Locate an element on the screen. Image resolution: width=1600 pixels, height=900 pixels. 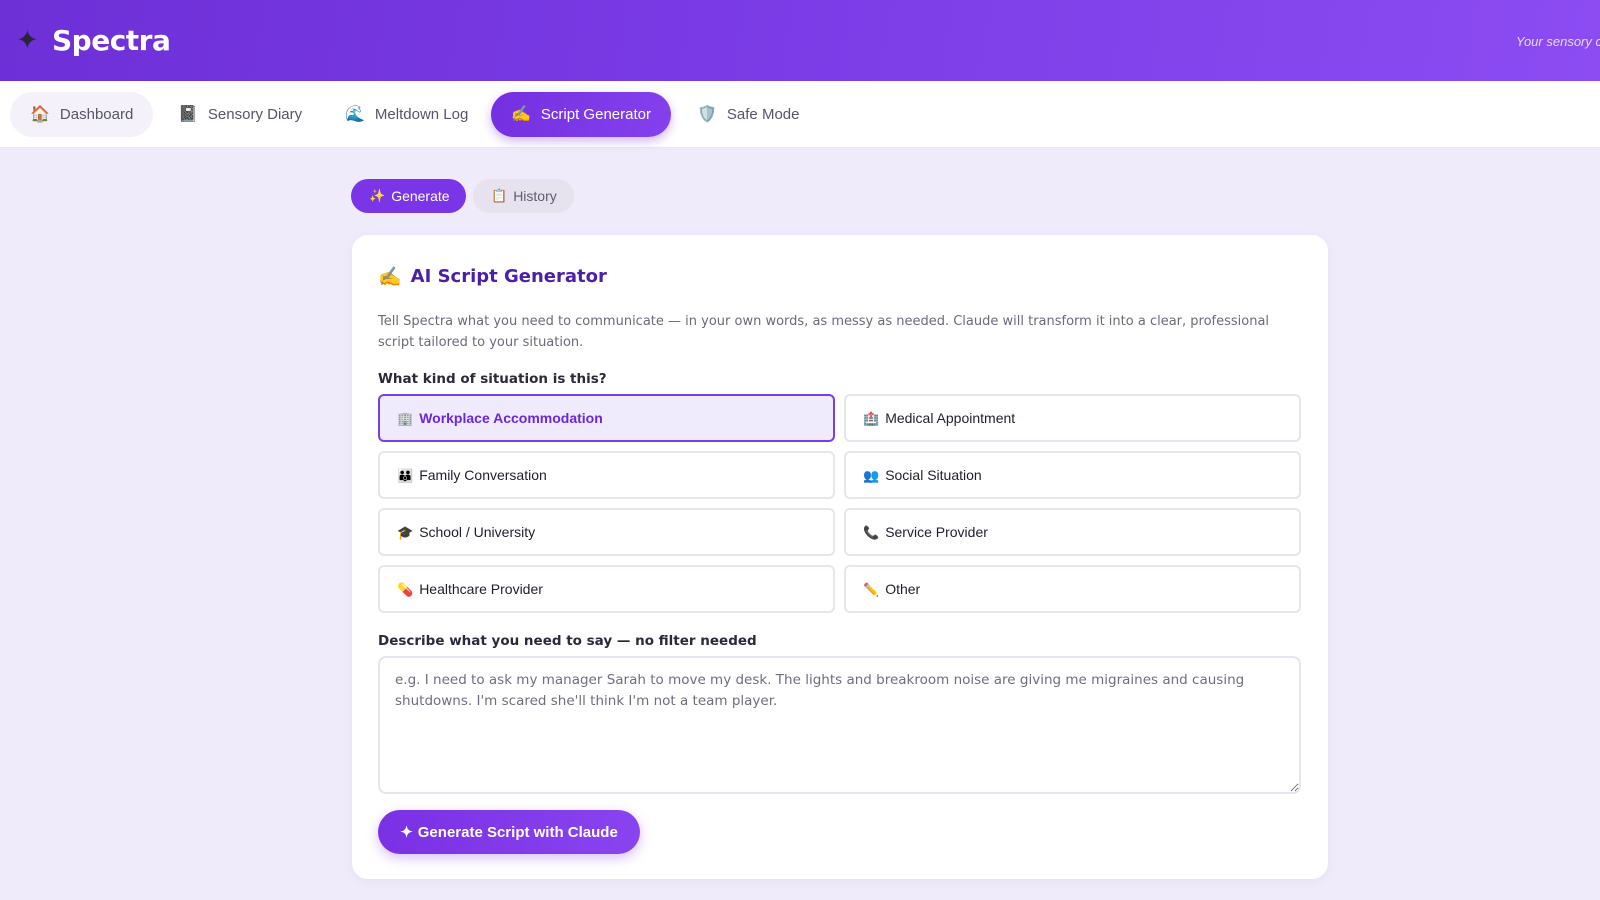
nav-label: Meltdown Log is located at coordinates (421, 114).